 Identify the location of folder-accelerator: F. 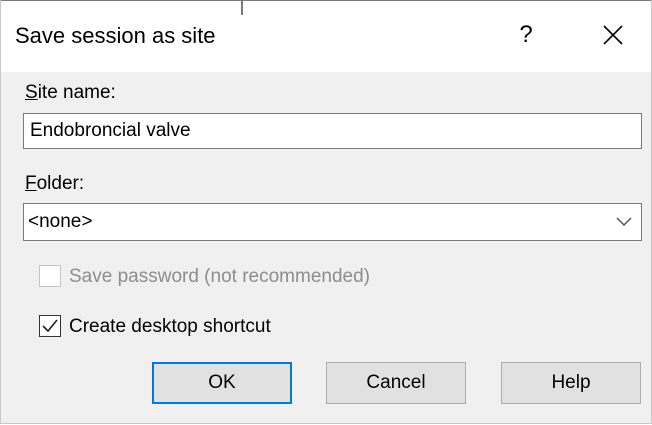
(31, 183).